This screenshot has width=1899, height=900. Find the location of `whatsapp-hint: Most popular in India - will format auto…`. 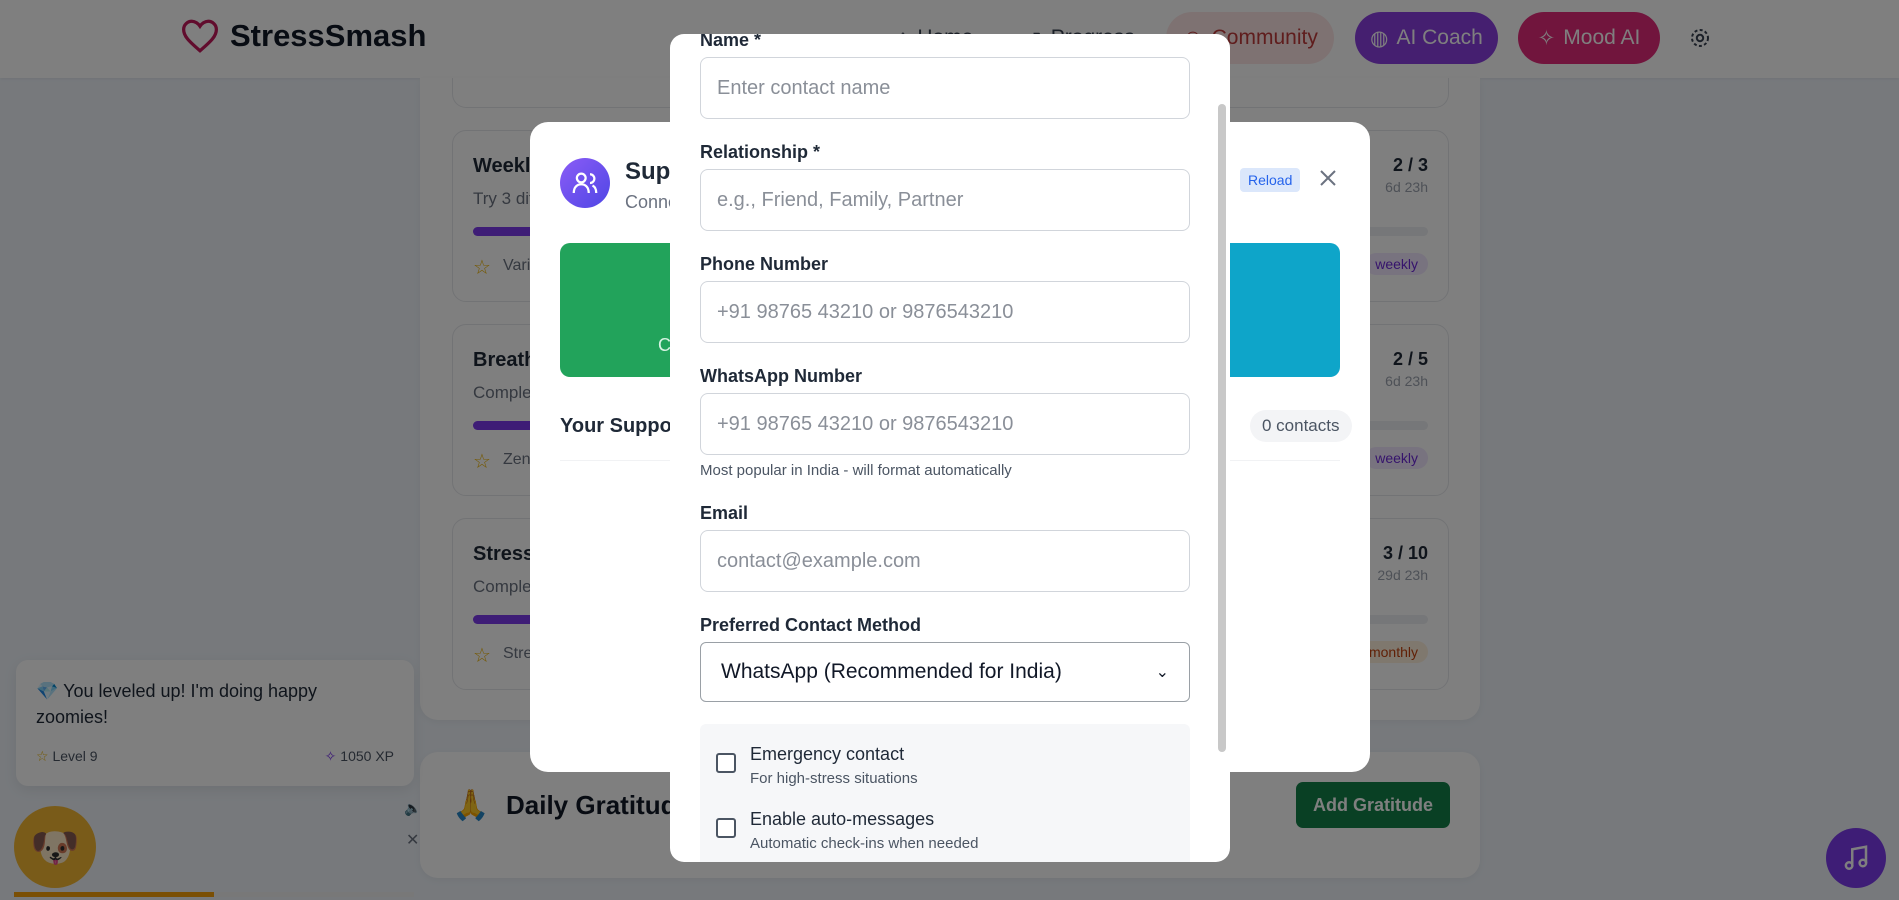

whatsapp-hint: Most popular in India - will format auto… is located at coordinates (856, 470).